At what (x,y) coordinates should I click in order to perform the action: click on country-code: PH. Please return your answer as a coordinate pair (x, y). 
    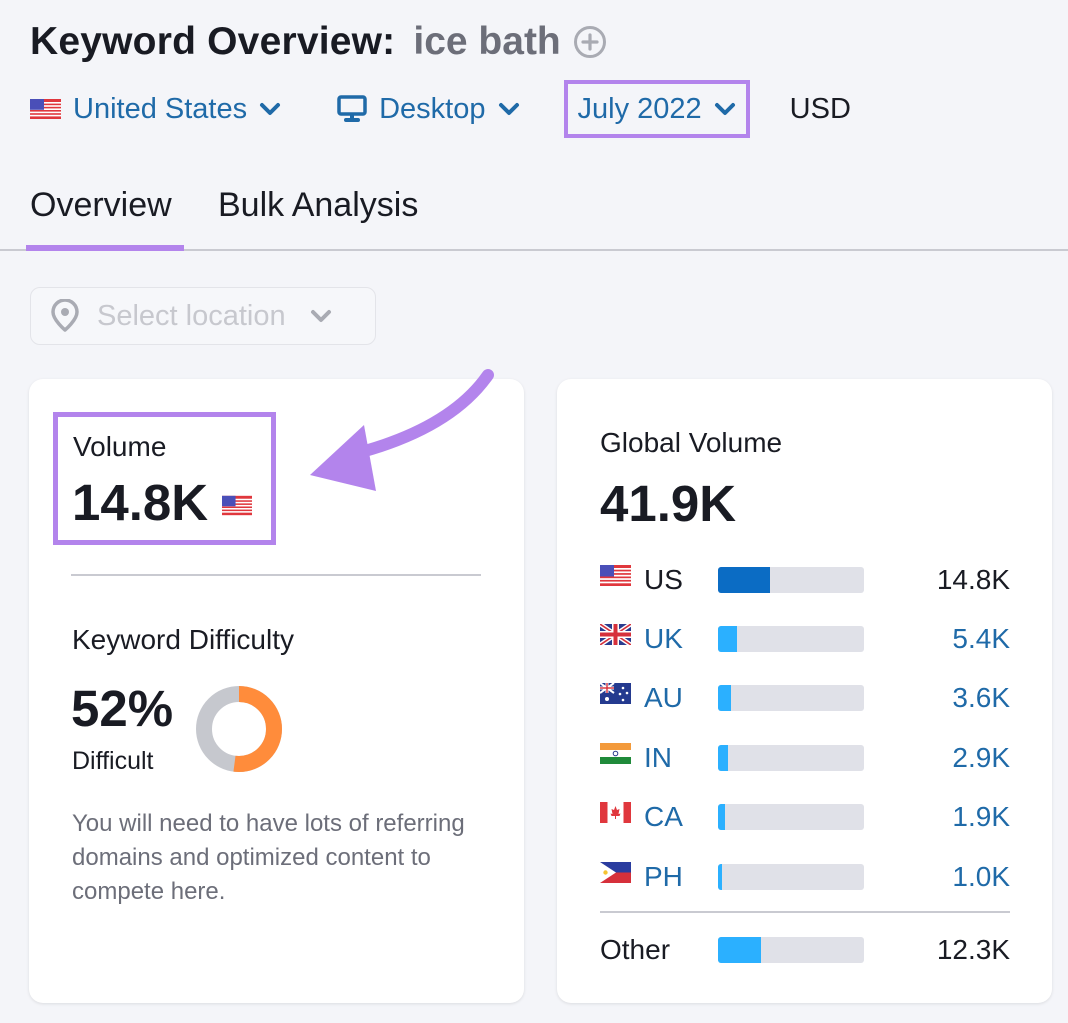
    Looking at the image, I should click on (663, 877).